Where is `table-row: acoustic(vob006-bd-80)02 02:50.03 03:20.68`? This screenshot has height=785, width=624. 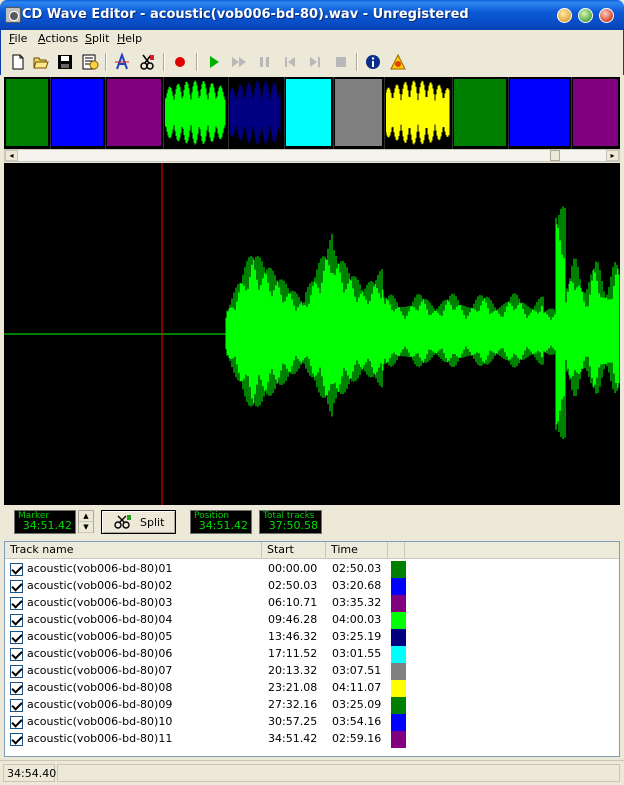 table-row: acoustic(vob006-bd-80)02 02:50.03 03:20.68 is located at coordinates (312, 586).